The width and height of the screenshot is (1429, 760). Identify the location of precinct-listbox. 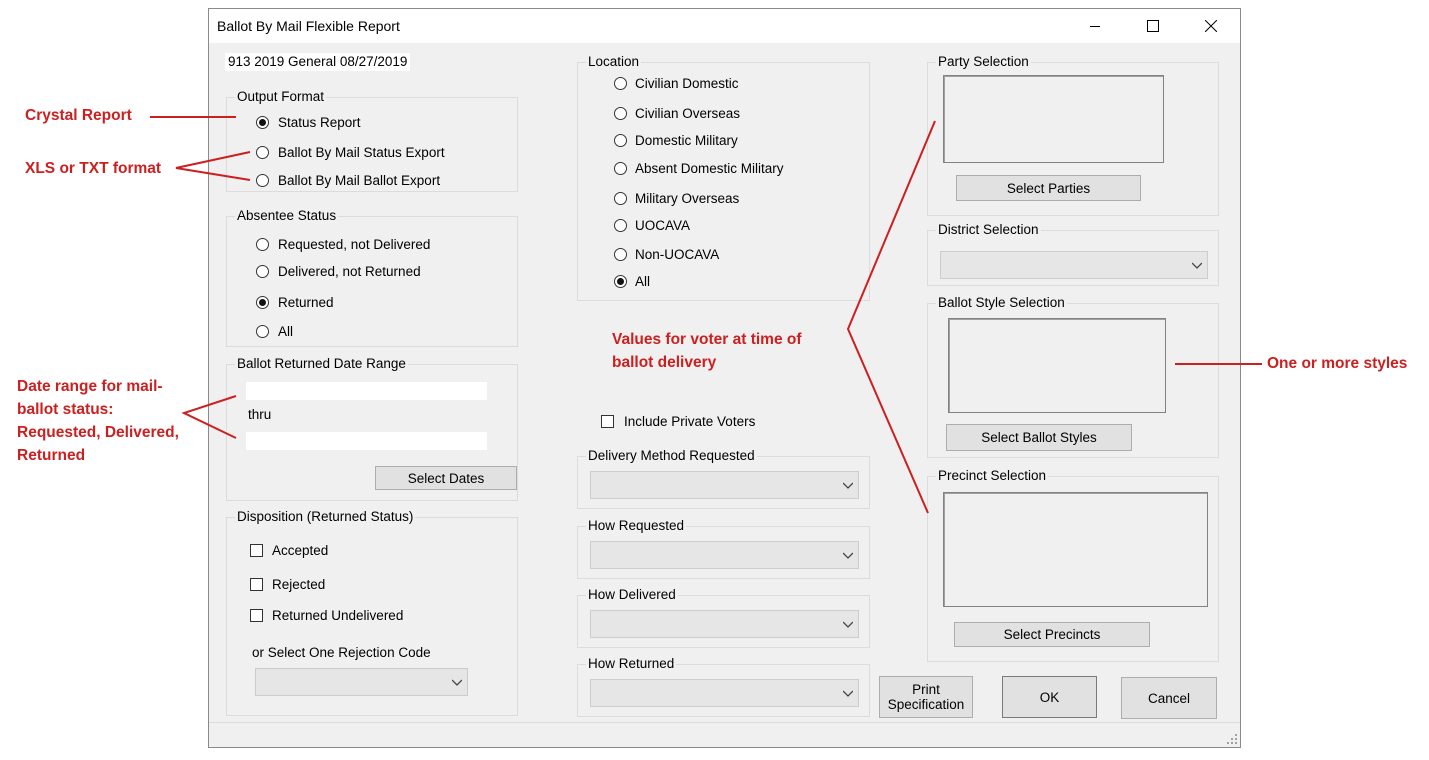
(1075, 549).